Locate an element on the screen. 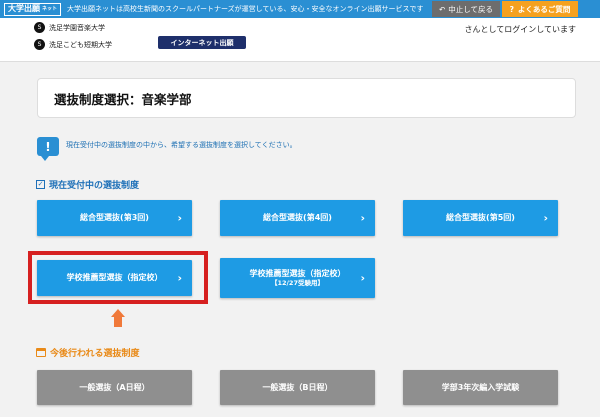 The height and width of the screenshot is (417, 600). future-button-general-b: 一般選抜（B日程） is located at coordinates (297, 387).